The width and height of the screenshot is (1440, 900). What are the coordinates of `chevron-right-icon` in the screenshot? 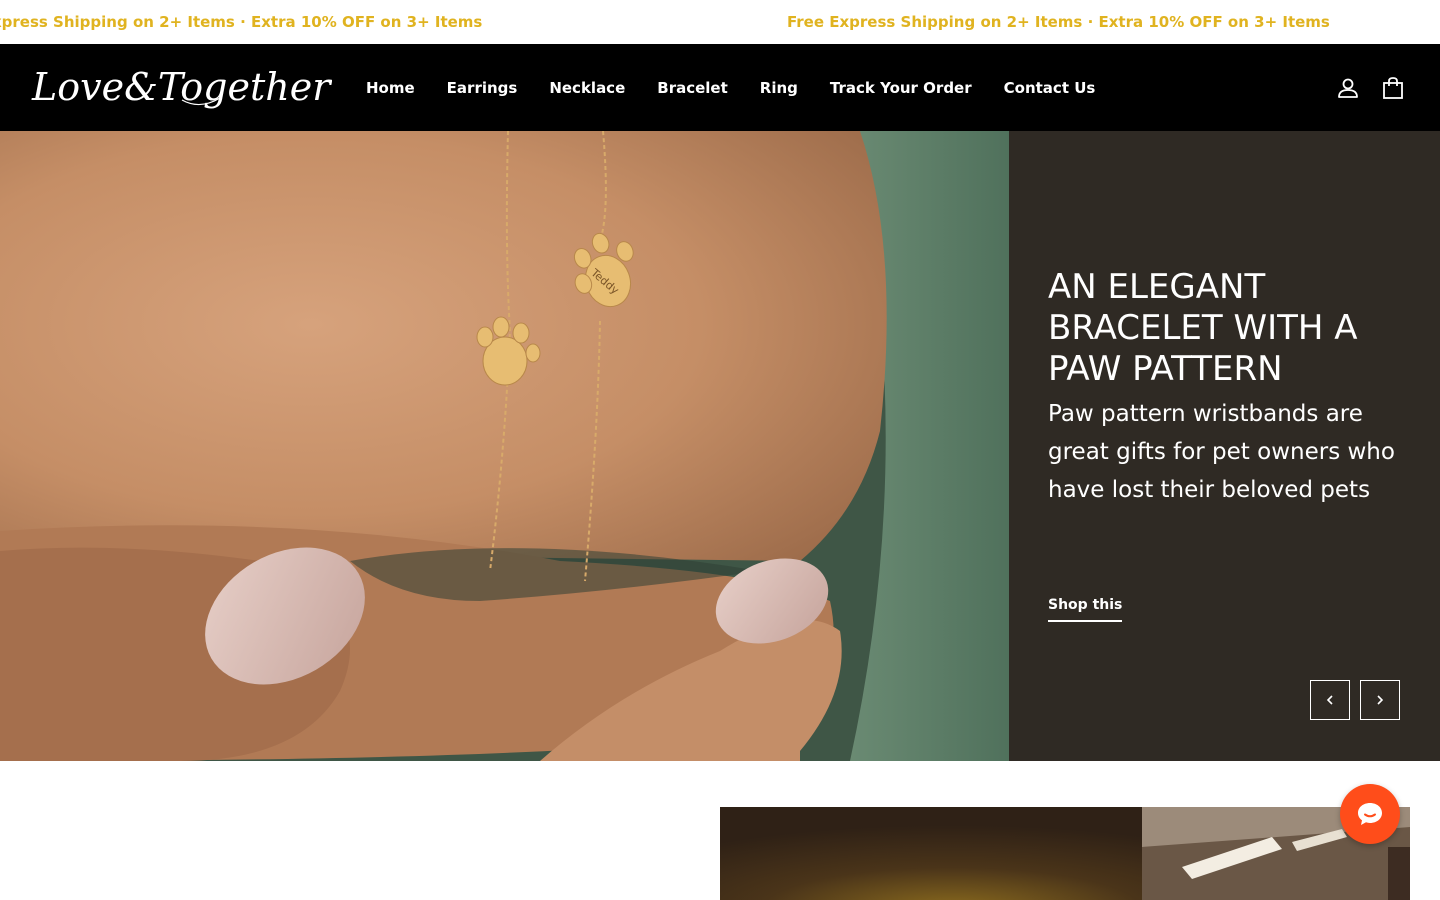 It's located at (1380, 700).